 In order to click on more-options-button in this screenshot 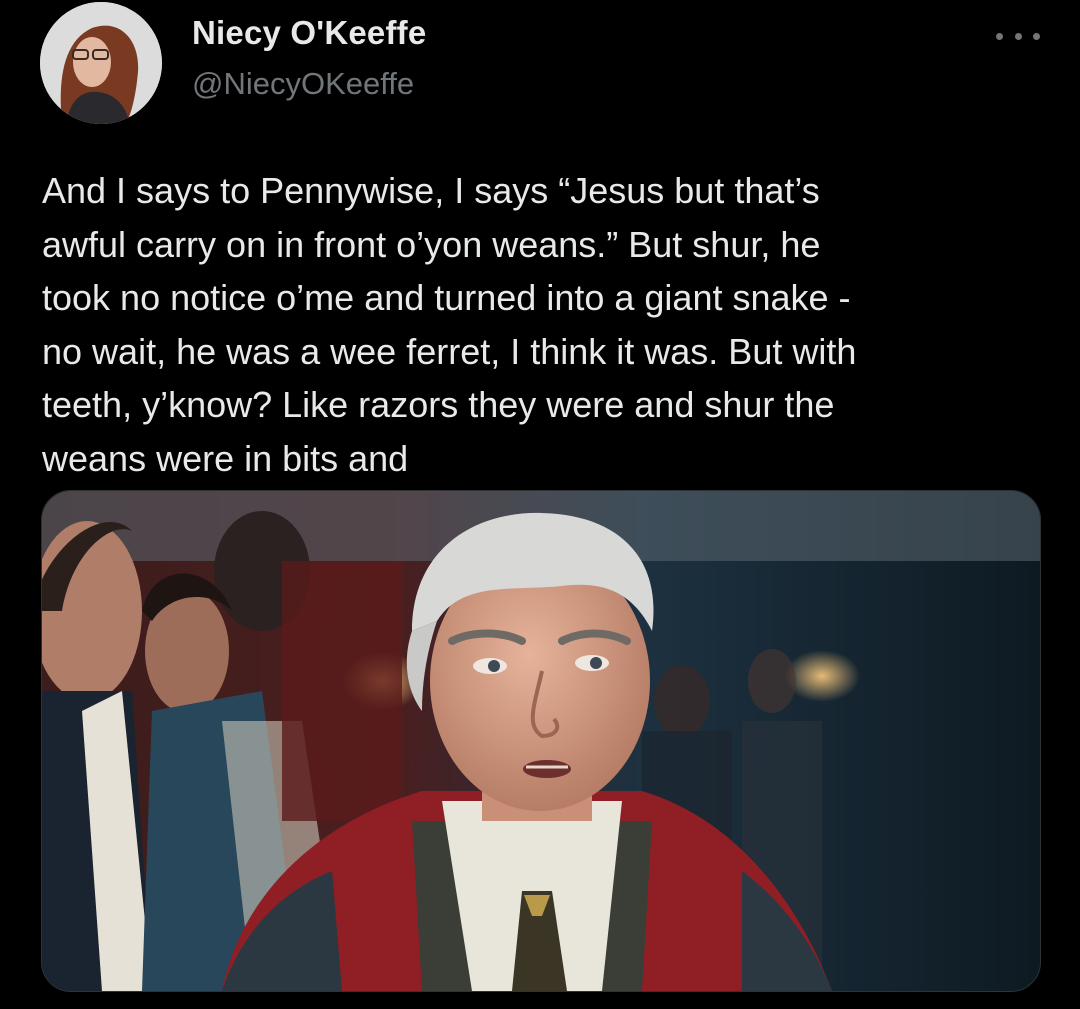, I will do `click(1018, 36)`.